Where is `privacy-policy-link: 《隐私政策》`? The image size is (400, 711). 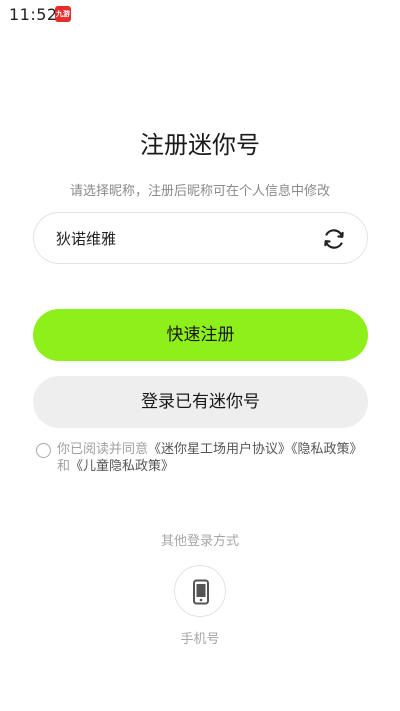
privacy-policy-link: 《隐私政策》 is located at coordinates (327, 449).